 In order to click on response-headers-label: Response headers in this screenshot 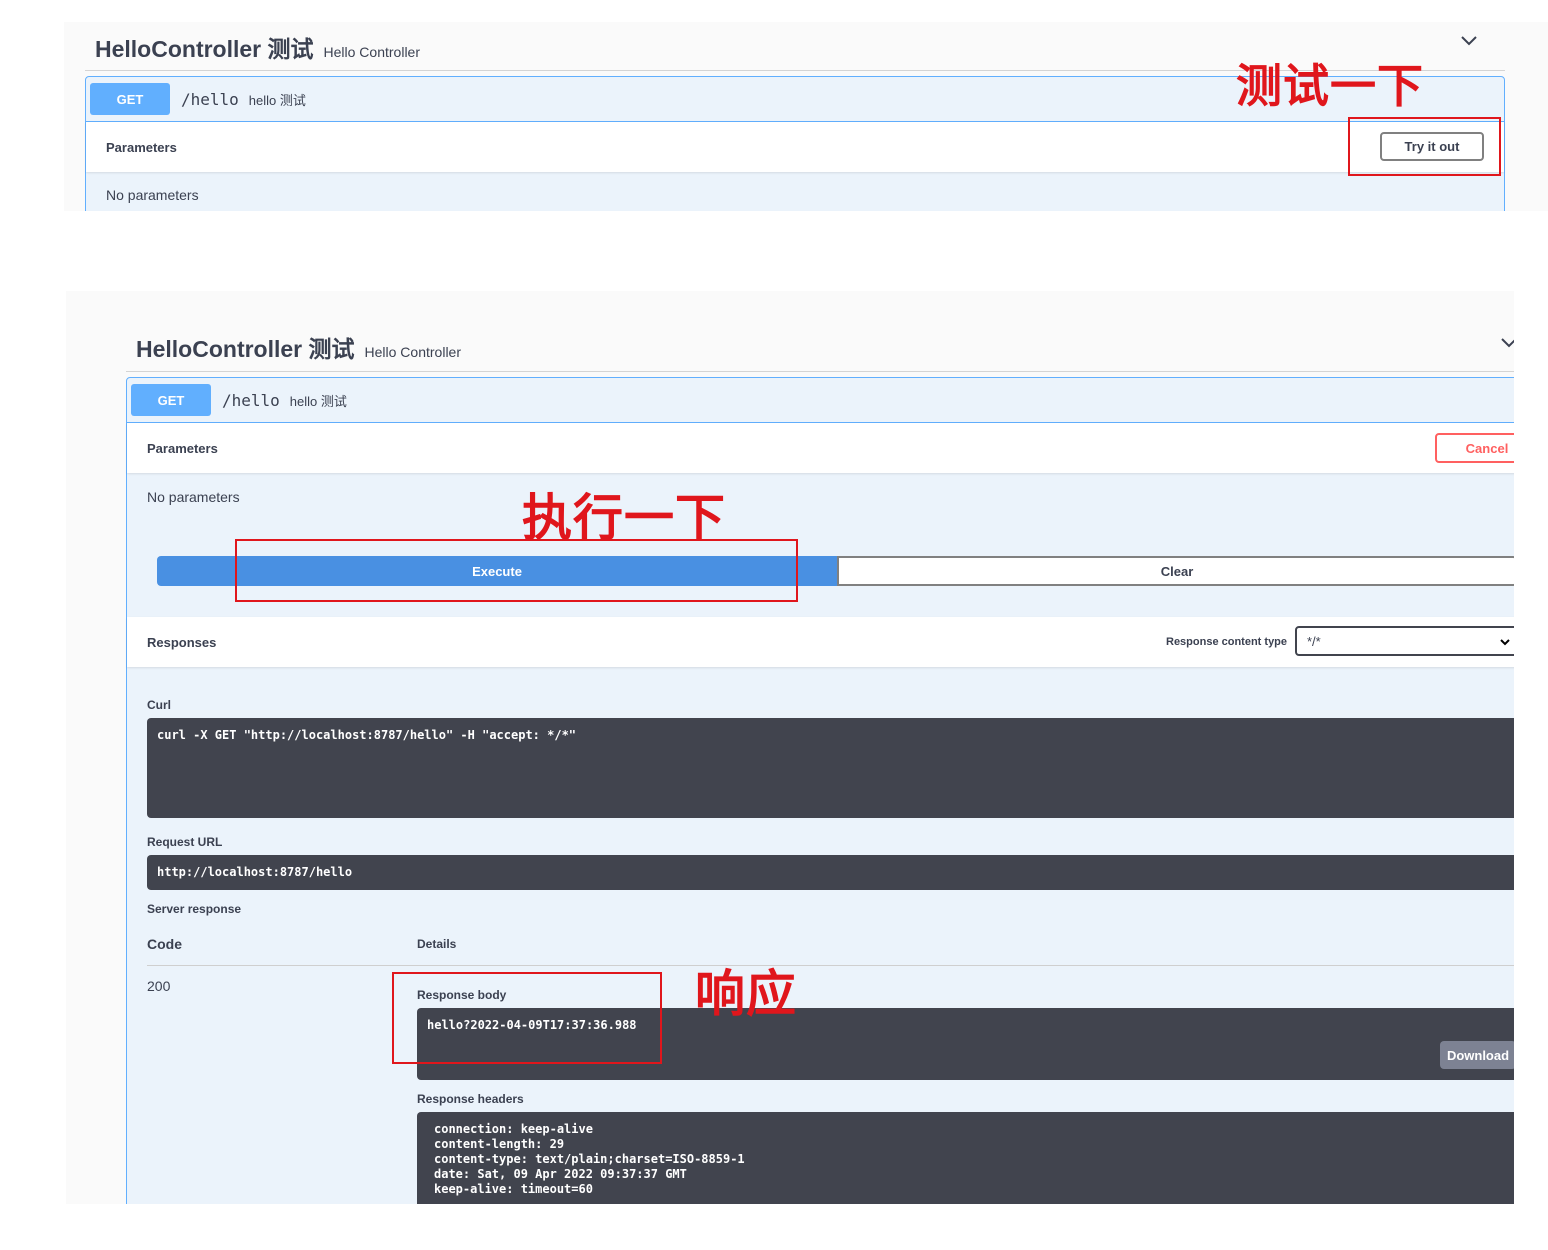, I will do `click(470, 1099)`.